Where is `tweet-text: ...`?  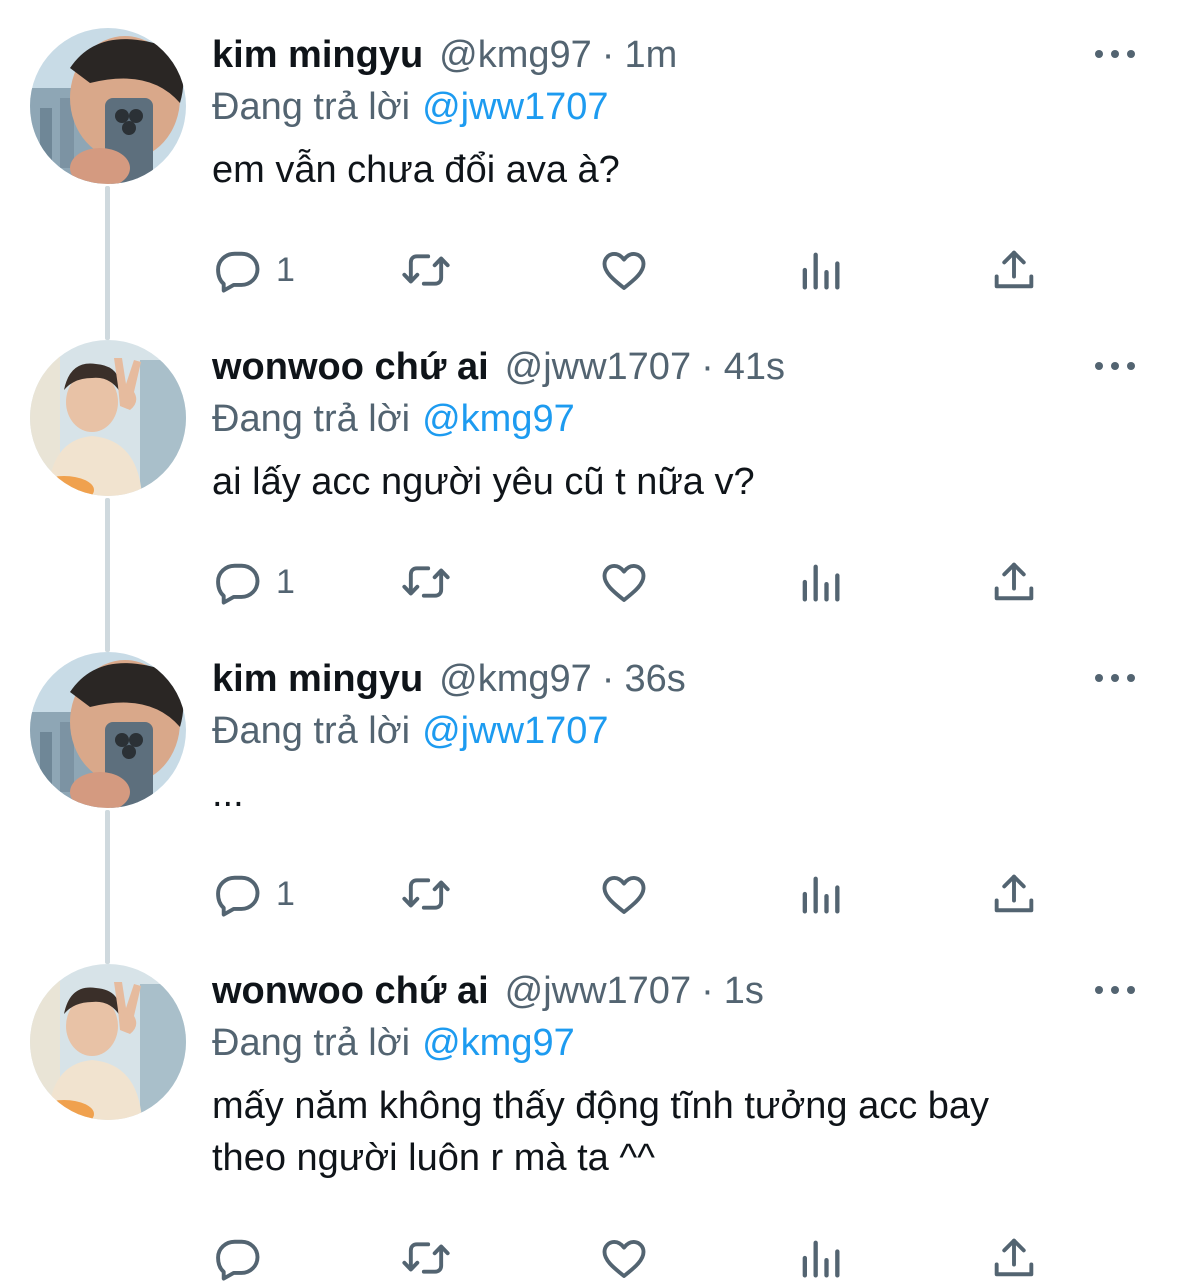 tweet-text: ... is located at coordinates (672, 794).